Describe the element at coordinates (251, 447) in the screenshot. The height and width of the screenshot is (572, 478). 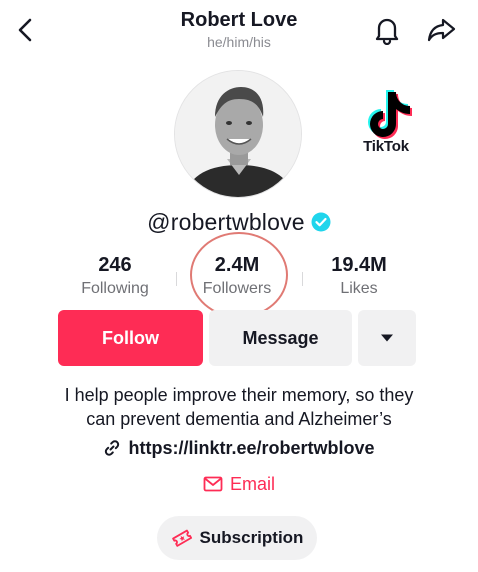
I see `link-url: https://linktr.ee/robertwblove` at that location.